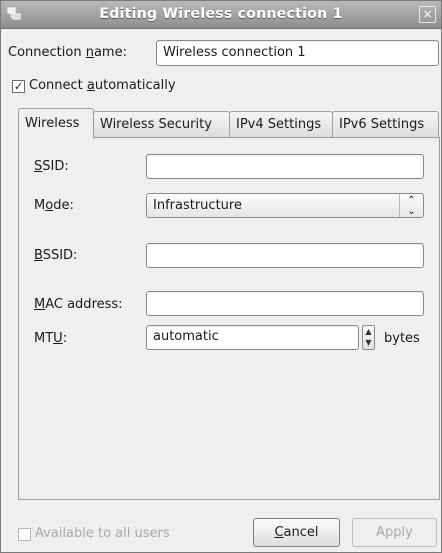 The height and width of the screenshot is (553, 442). Describe the element at coordinates (24, 534) in the screenshot. I see `available-all-users-checkbox` at that location.